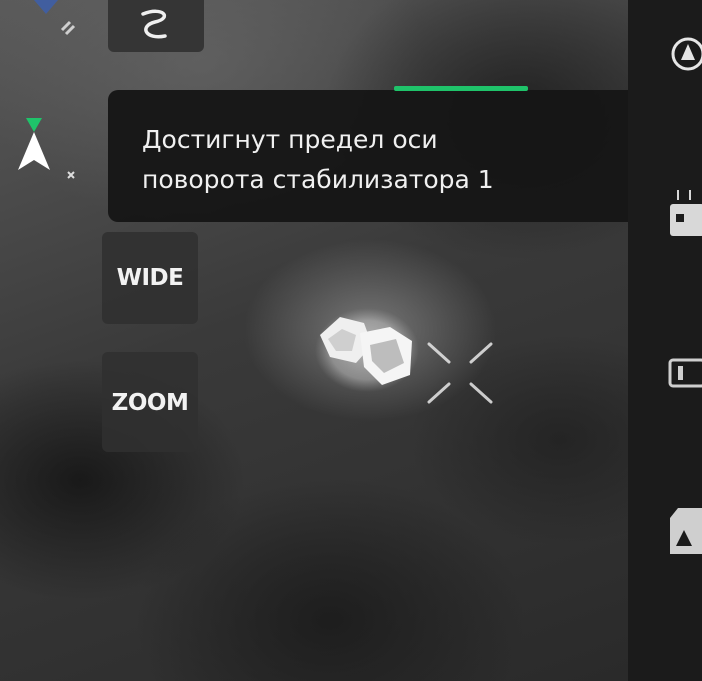  I want to click on crosshair-icon, so click(460, 373).